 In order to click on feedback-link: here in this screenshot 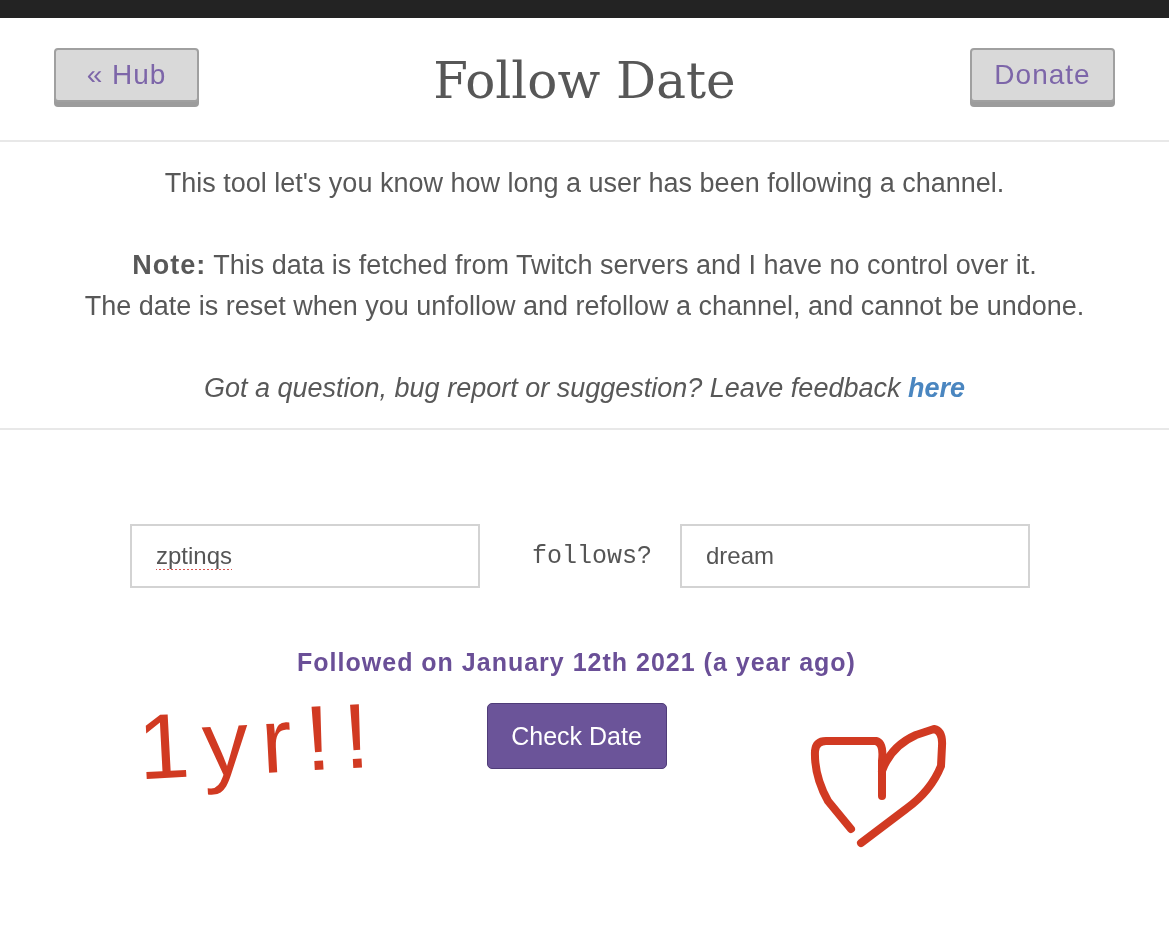, I will do `click(936, 388)`.